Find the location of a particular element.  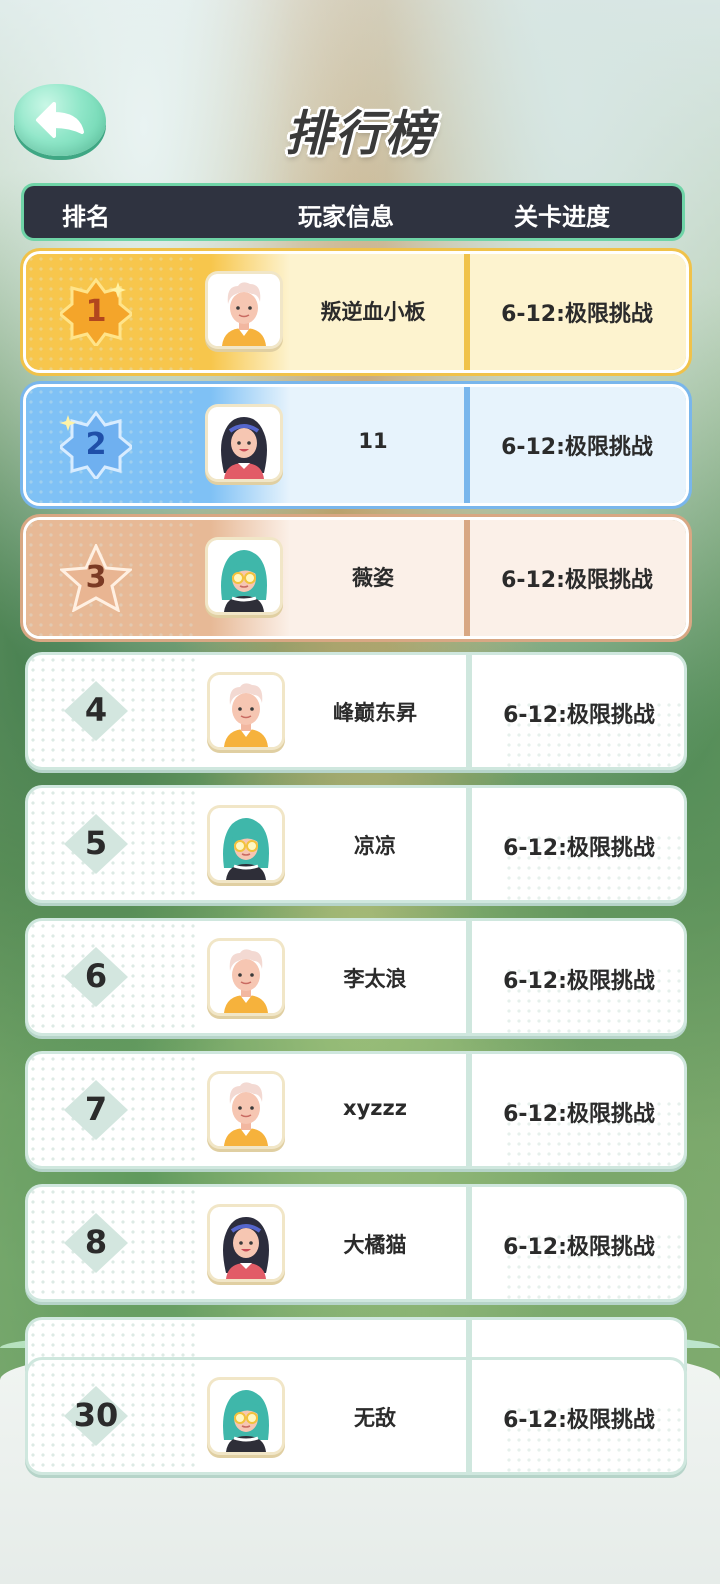

rank-number: 5 is located at coordinates (96, 843).